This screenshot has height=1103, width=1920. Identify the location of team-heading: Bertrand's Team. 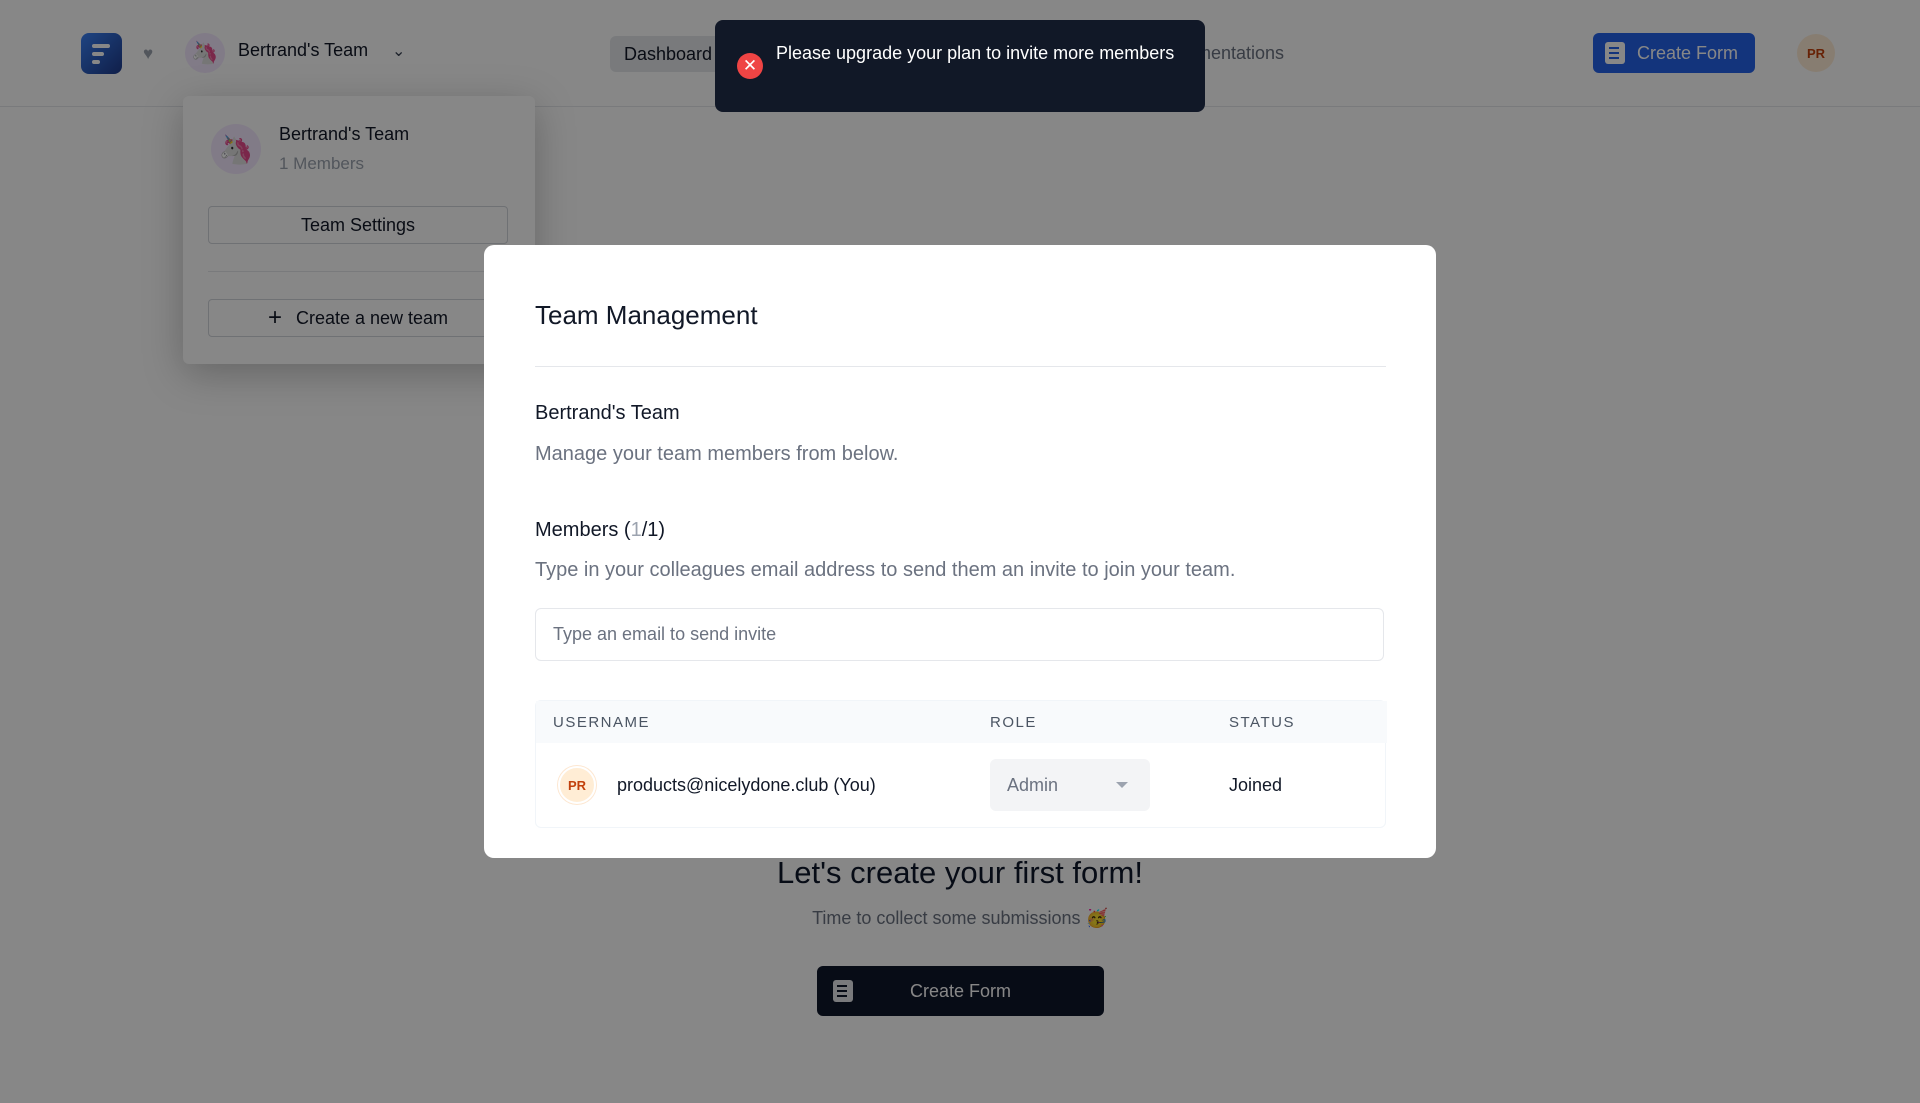
(607, 413).